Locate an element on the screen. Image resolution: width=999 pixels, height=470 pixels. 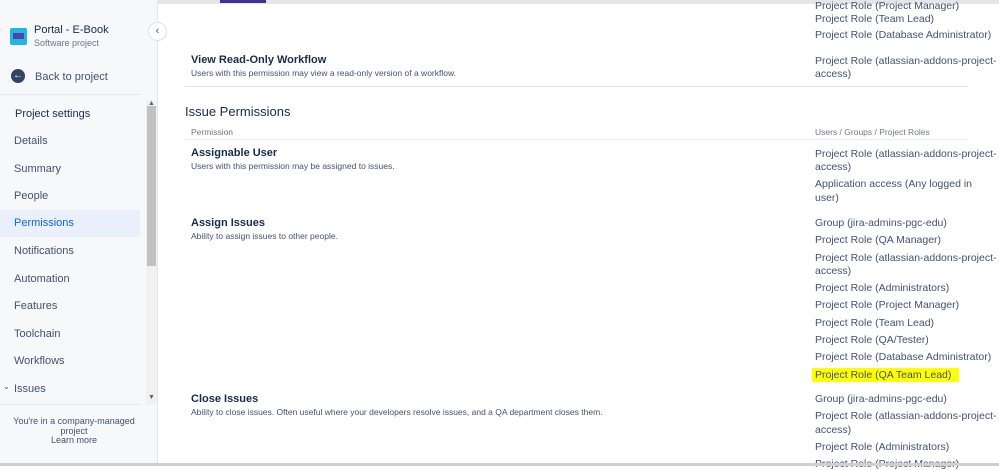
sidebar-item-toolchain: Toolchain is located at coordinates (70, 334).